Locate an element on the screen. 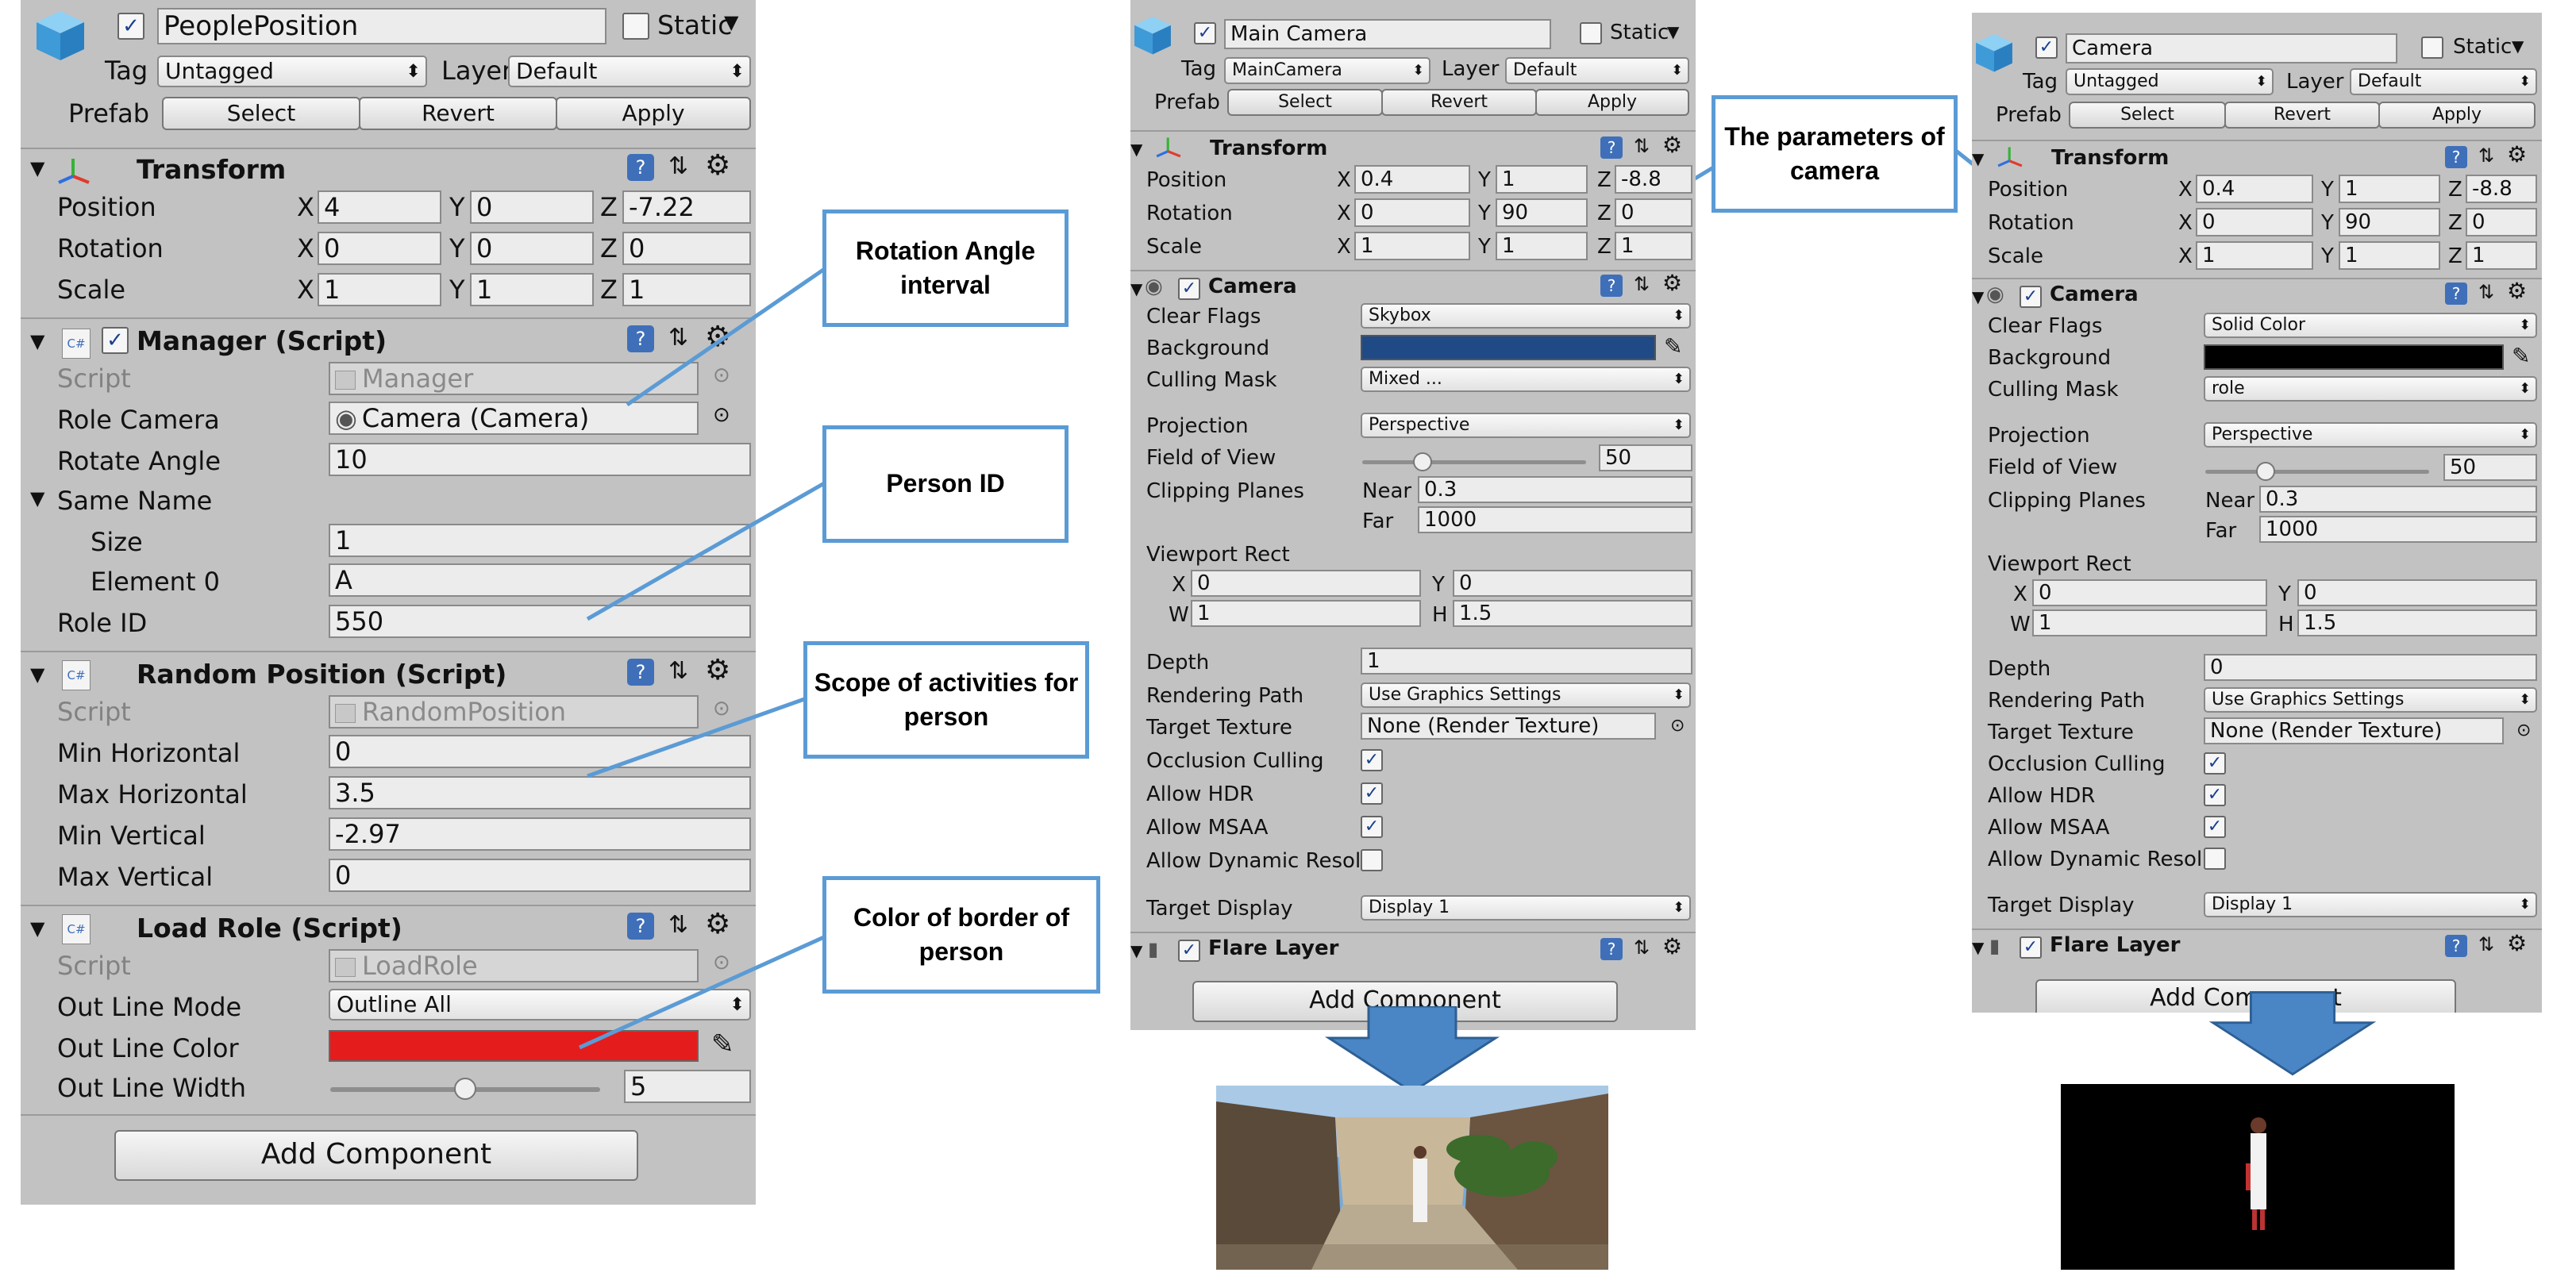 This screenshot has height=1284, width=2576. depth-field: 1 is located at coordinates (1526, 661).